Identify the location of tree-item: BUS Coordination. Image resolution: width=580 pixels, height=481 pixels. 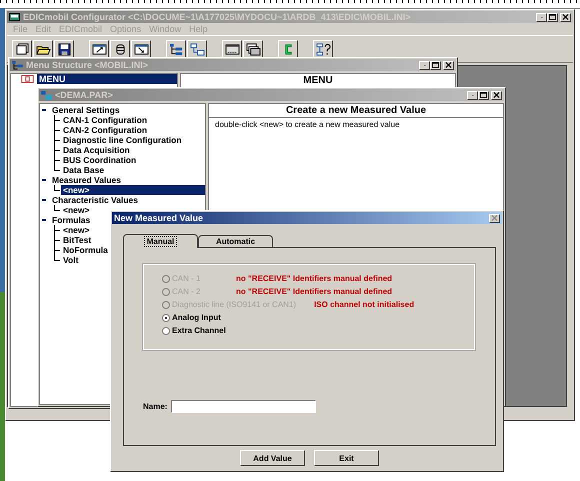
(99, 160).